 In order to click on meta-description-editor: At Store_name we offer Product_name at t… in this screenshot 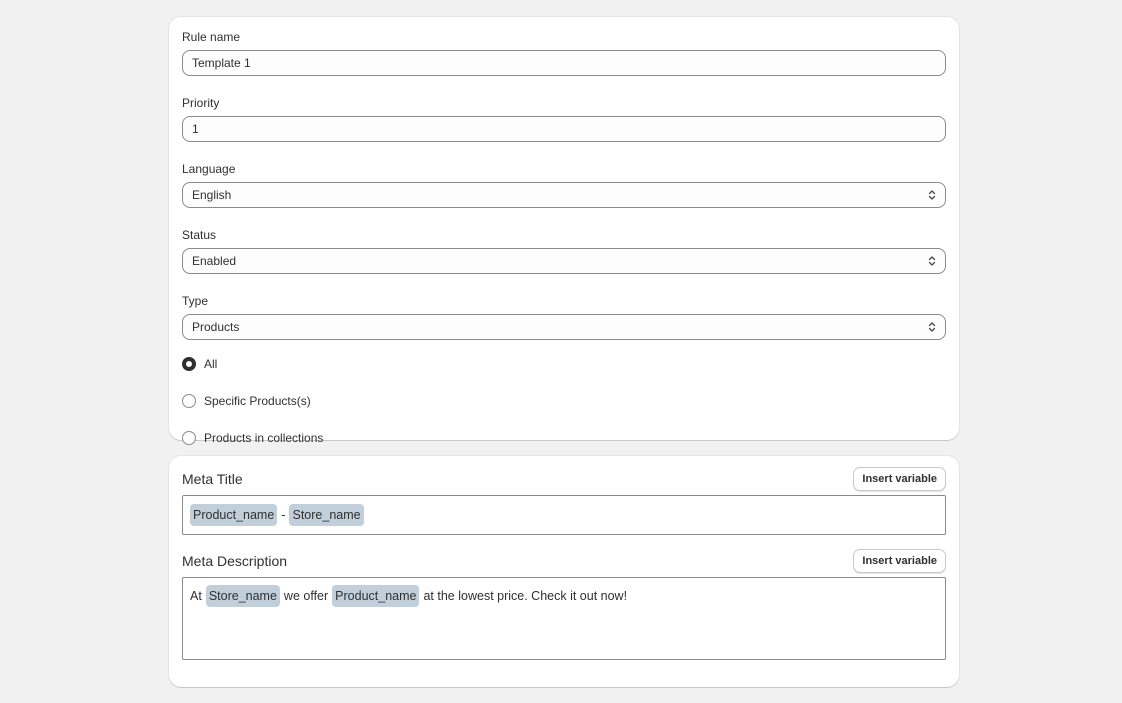, I will do `click(564, 618)`.